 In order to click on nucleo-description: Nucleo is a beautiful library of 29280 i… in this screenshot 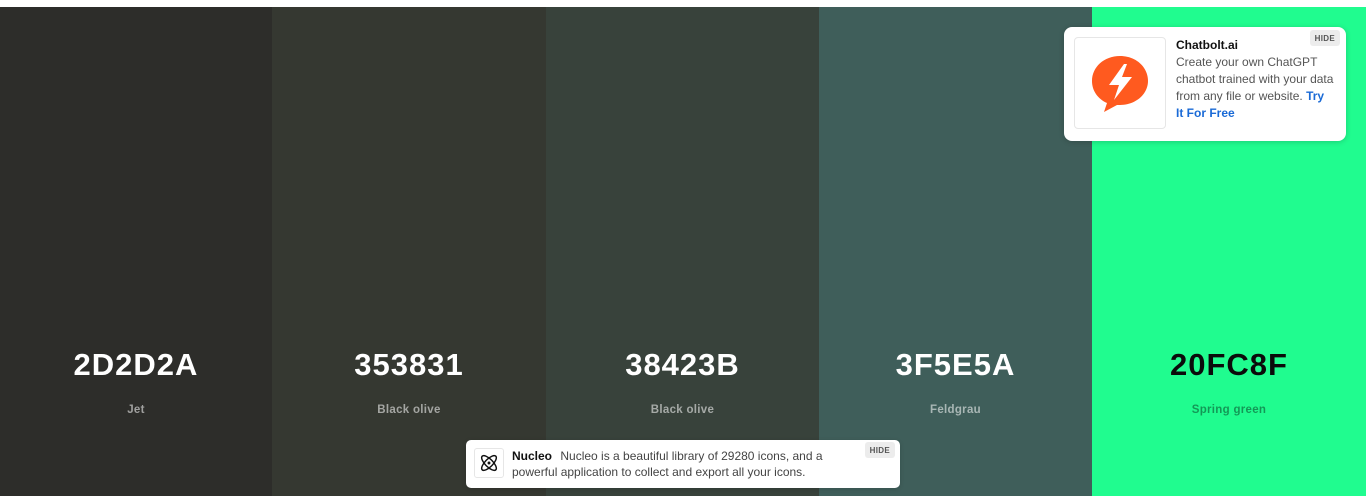, I will do `click(667, 464)`.